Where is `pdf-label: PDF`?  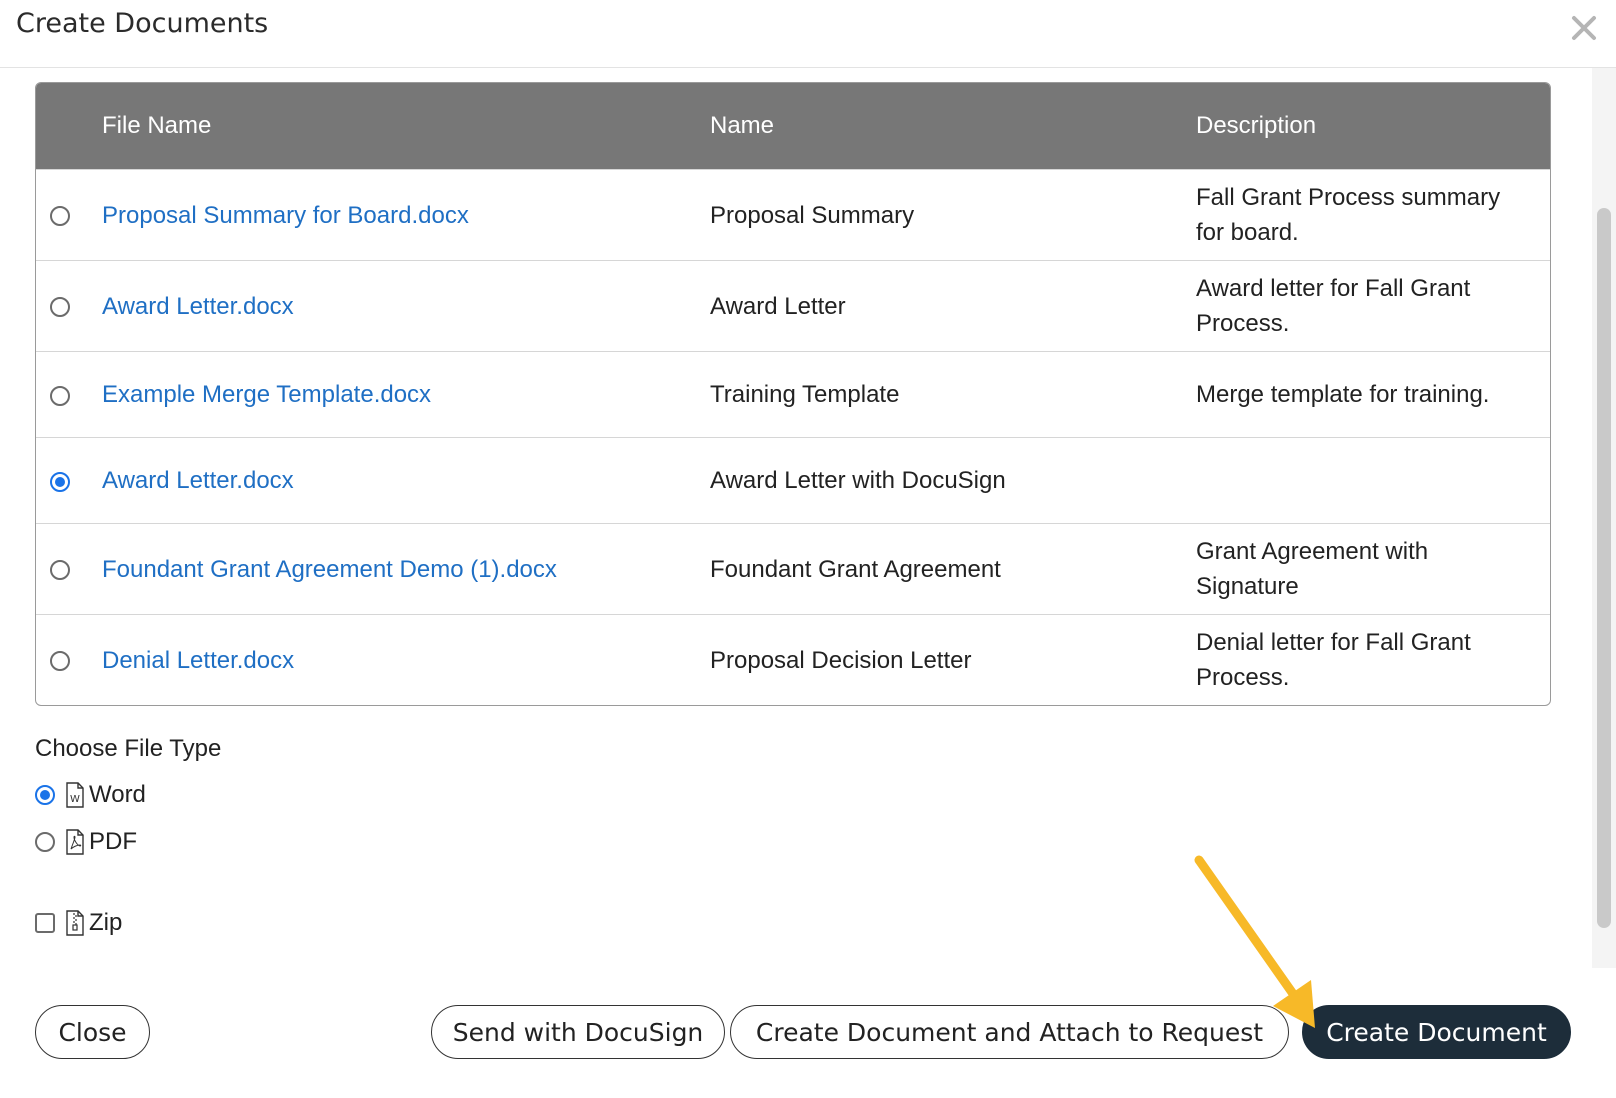 pdf-label: PDF is located at coordinates (113, 841).